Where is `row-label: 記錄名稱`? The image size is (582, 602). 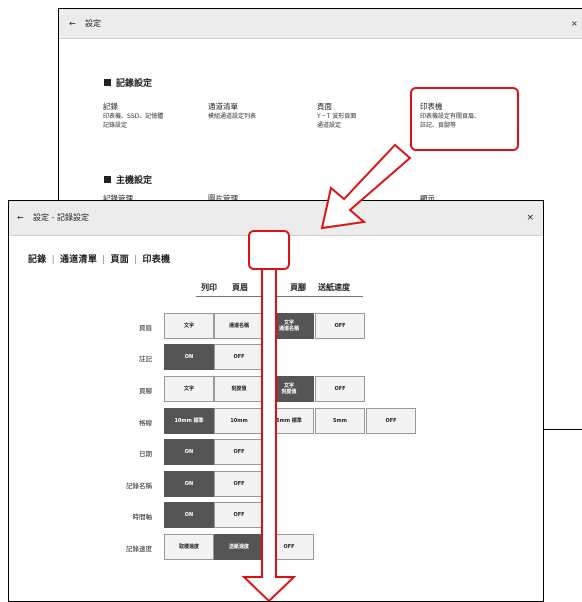
row-label: 記錄名稱 is located at coordinates (139, 486).